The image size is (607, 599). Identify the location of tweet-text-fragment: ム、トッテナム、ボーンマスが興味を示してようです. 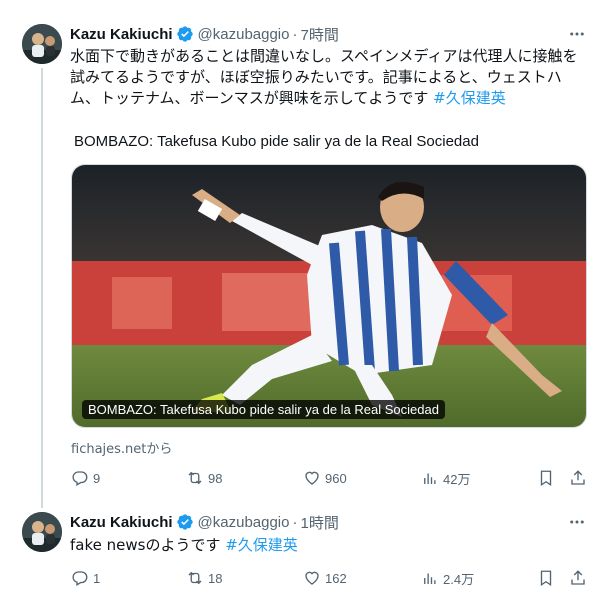
(252, 98).